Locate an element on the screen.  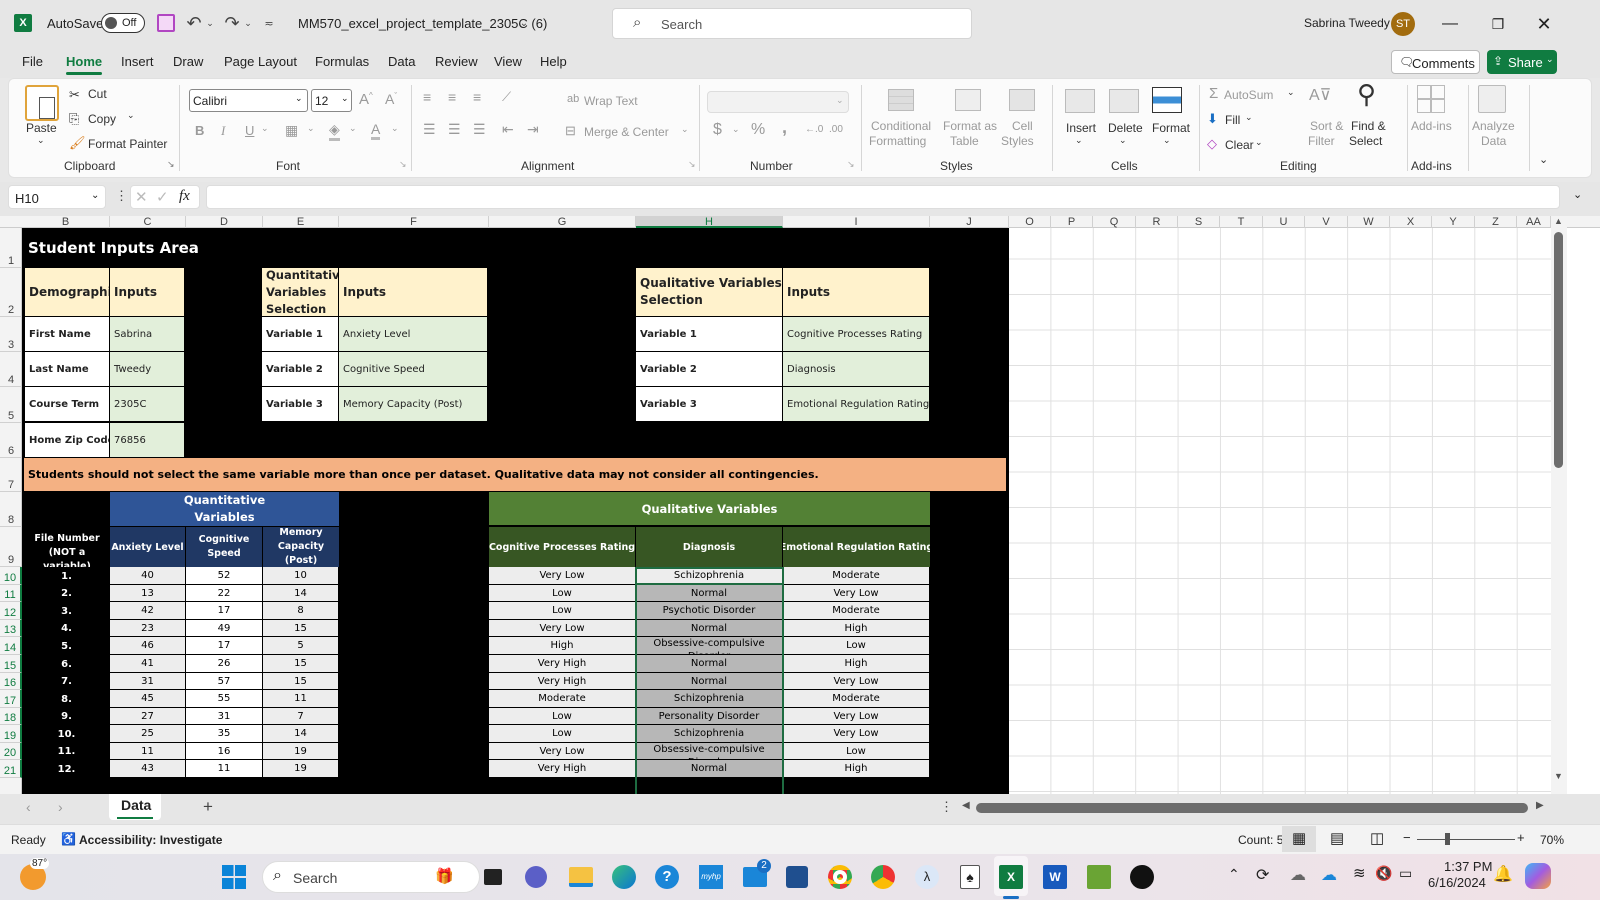
next-sheet-icon: › is located at coordinates (60, 807).